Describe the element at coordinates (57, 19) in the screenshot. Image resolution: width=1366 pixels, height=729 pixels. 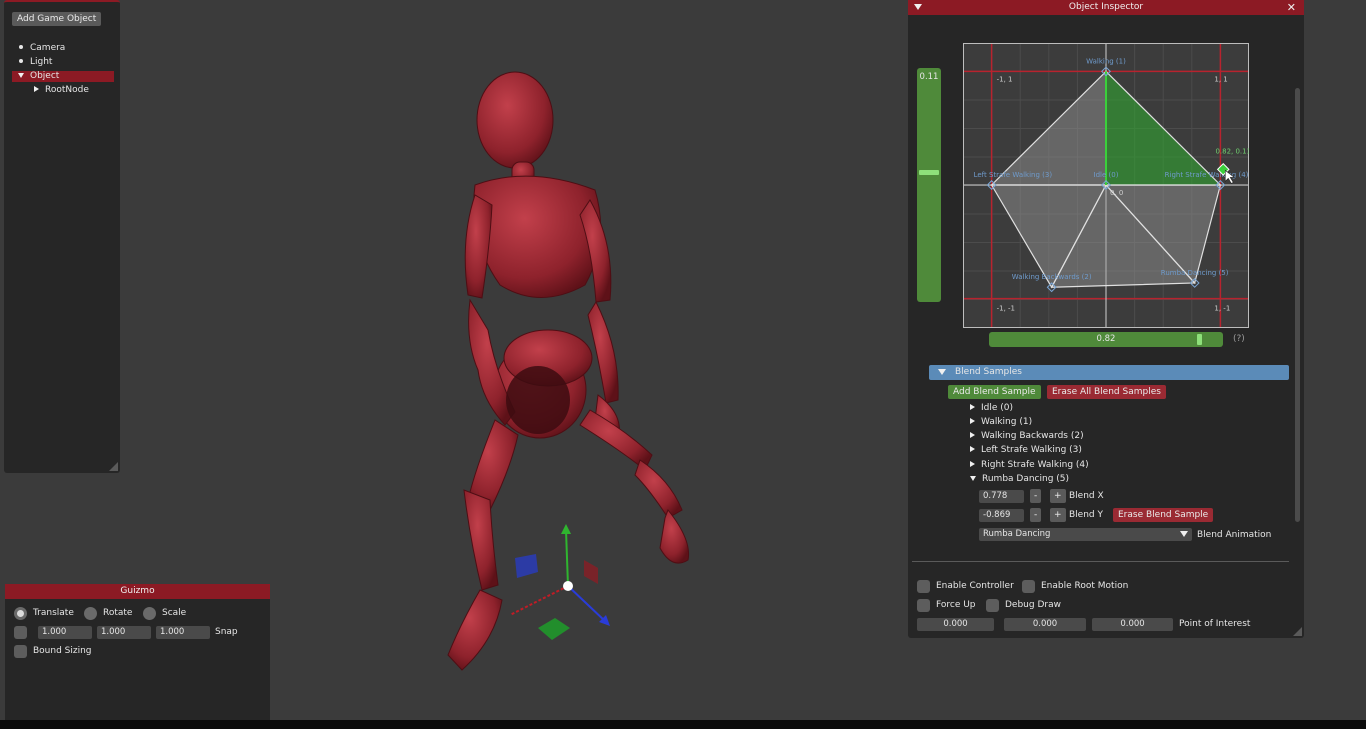
I see `add-game-object-button: Add Game Object` at that location.